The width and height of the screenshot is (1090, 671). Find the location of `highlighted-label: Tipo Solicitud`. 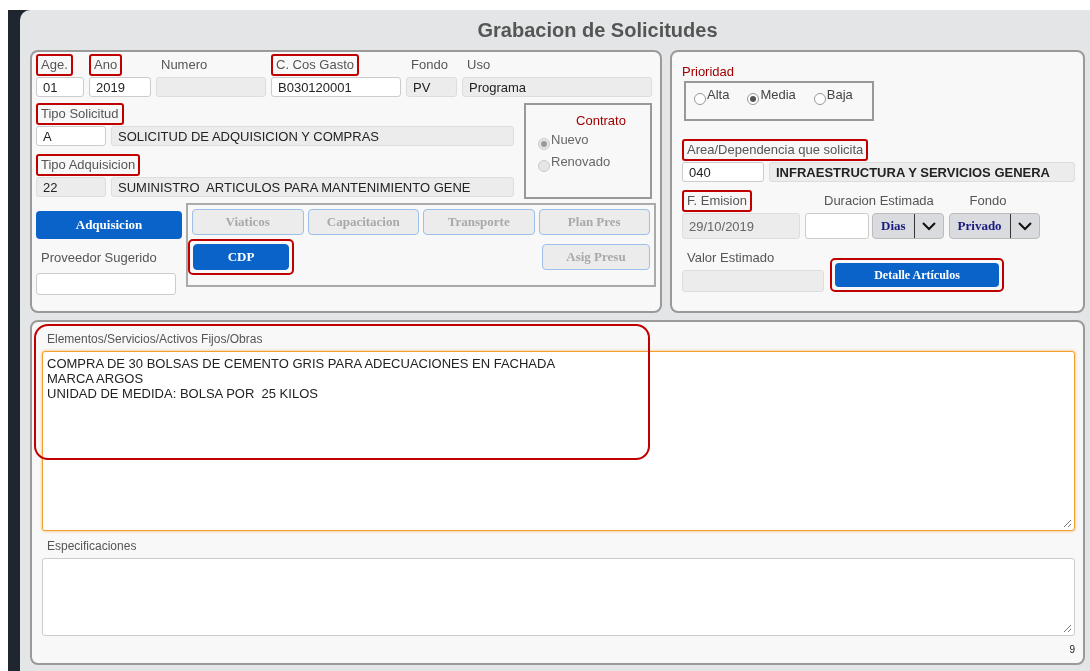

highlighted-label: Tipo Solicitud is located at coordinates (80, 114).